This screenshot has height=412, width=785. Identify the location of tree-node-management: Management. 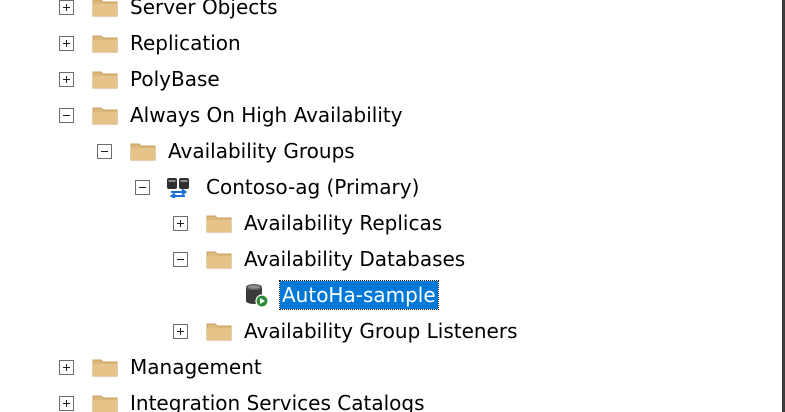
(391, 368).